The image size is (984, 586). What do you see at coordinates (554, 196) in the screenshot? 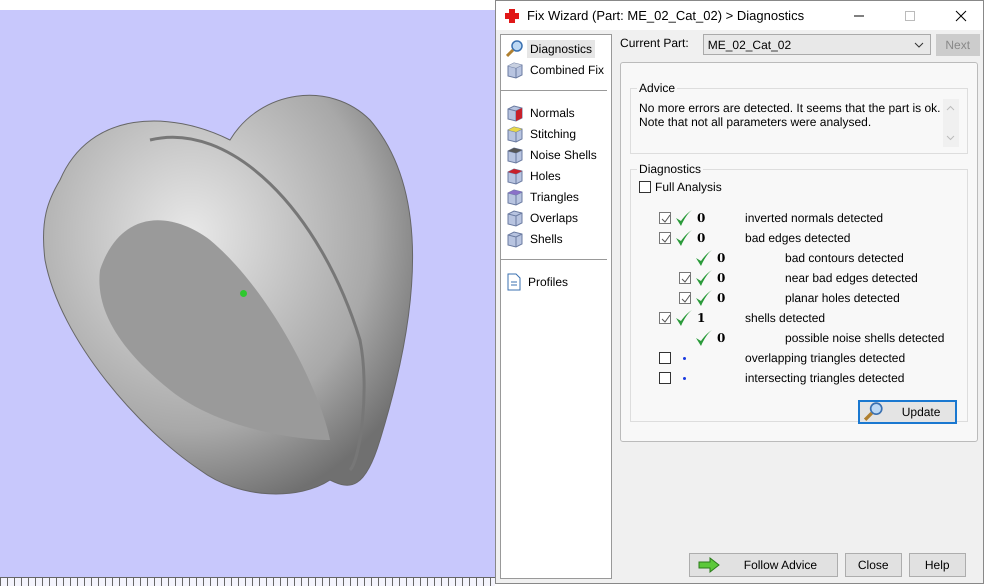
I see `sidebar-item: Triangles` at bounding box center [554, 196].